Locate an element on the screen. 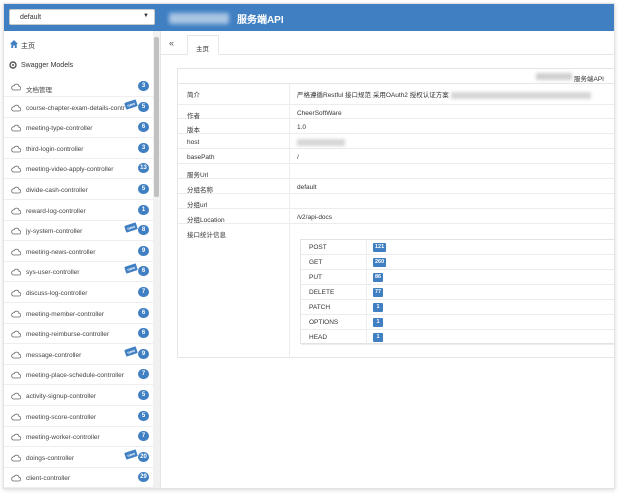  count-badge: 6 is located at coordinates (143, 333).